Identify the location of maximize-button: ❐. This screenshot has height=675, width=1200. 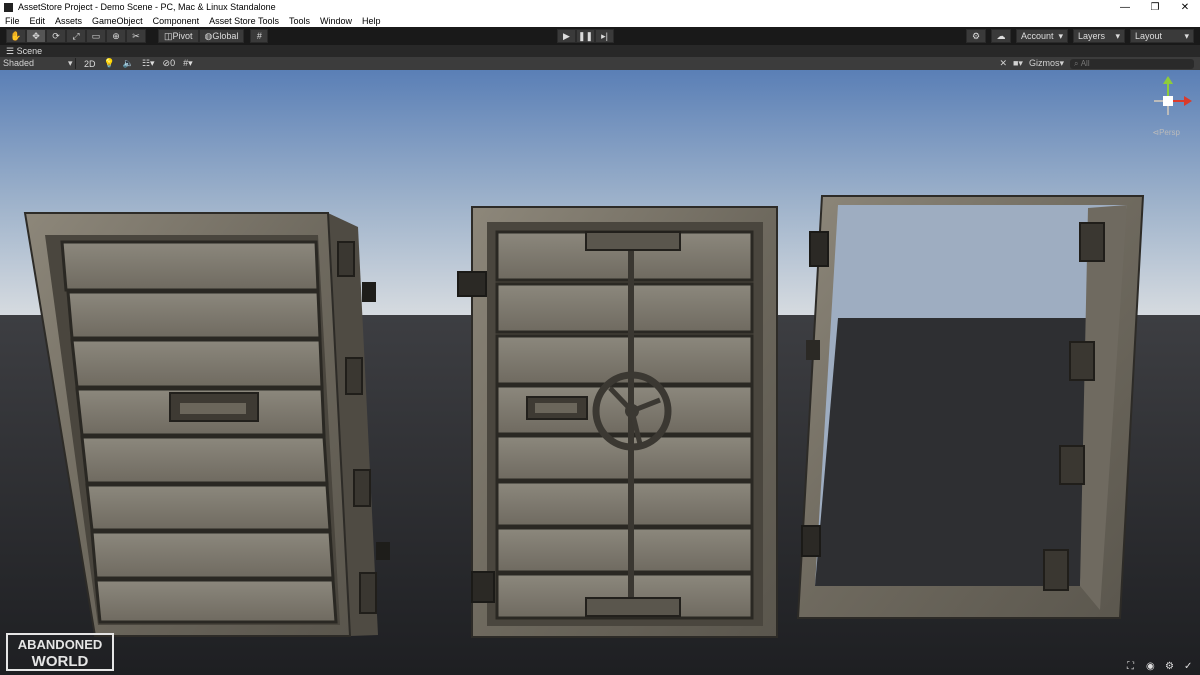
(1155, 7).